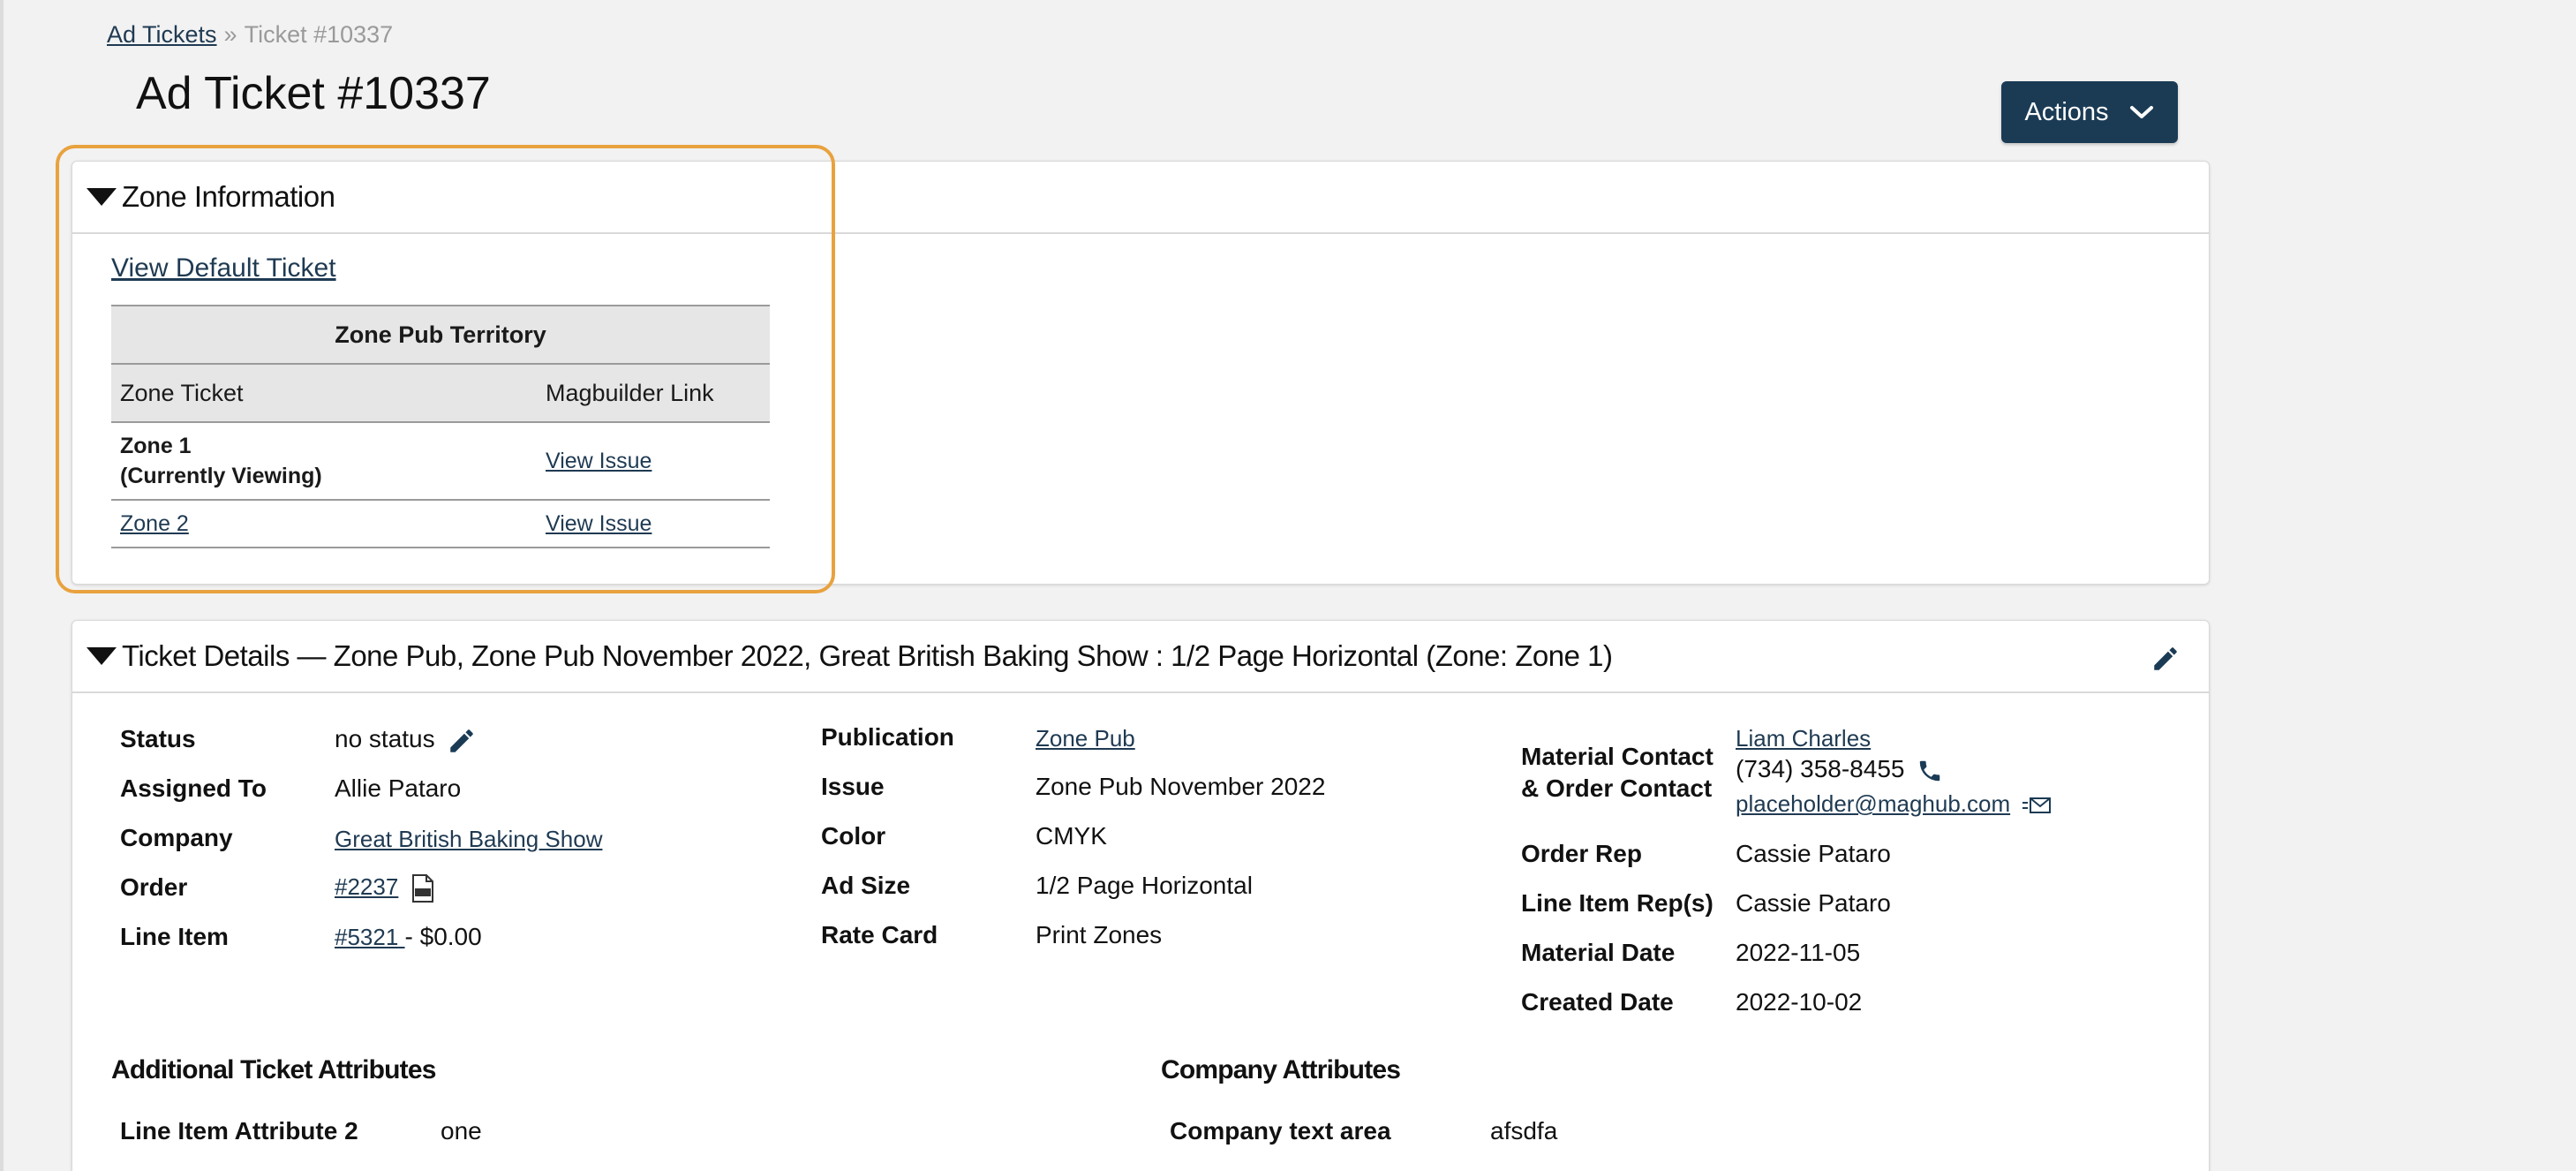 This screenshot has width=2576, height=1171. What do you see at coordinates (441, 524) in the screenshot?
I see `table-row: Zone 2 View Issue` at bounding box center [441, 524].